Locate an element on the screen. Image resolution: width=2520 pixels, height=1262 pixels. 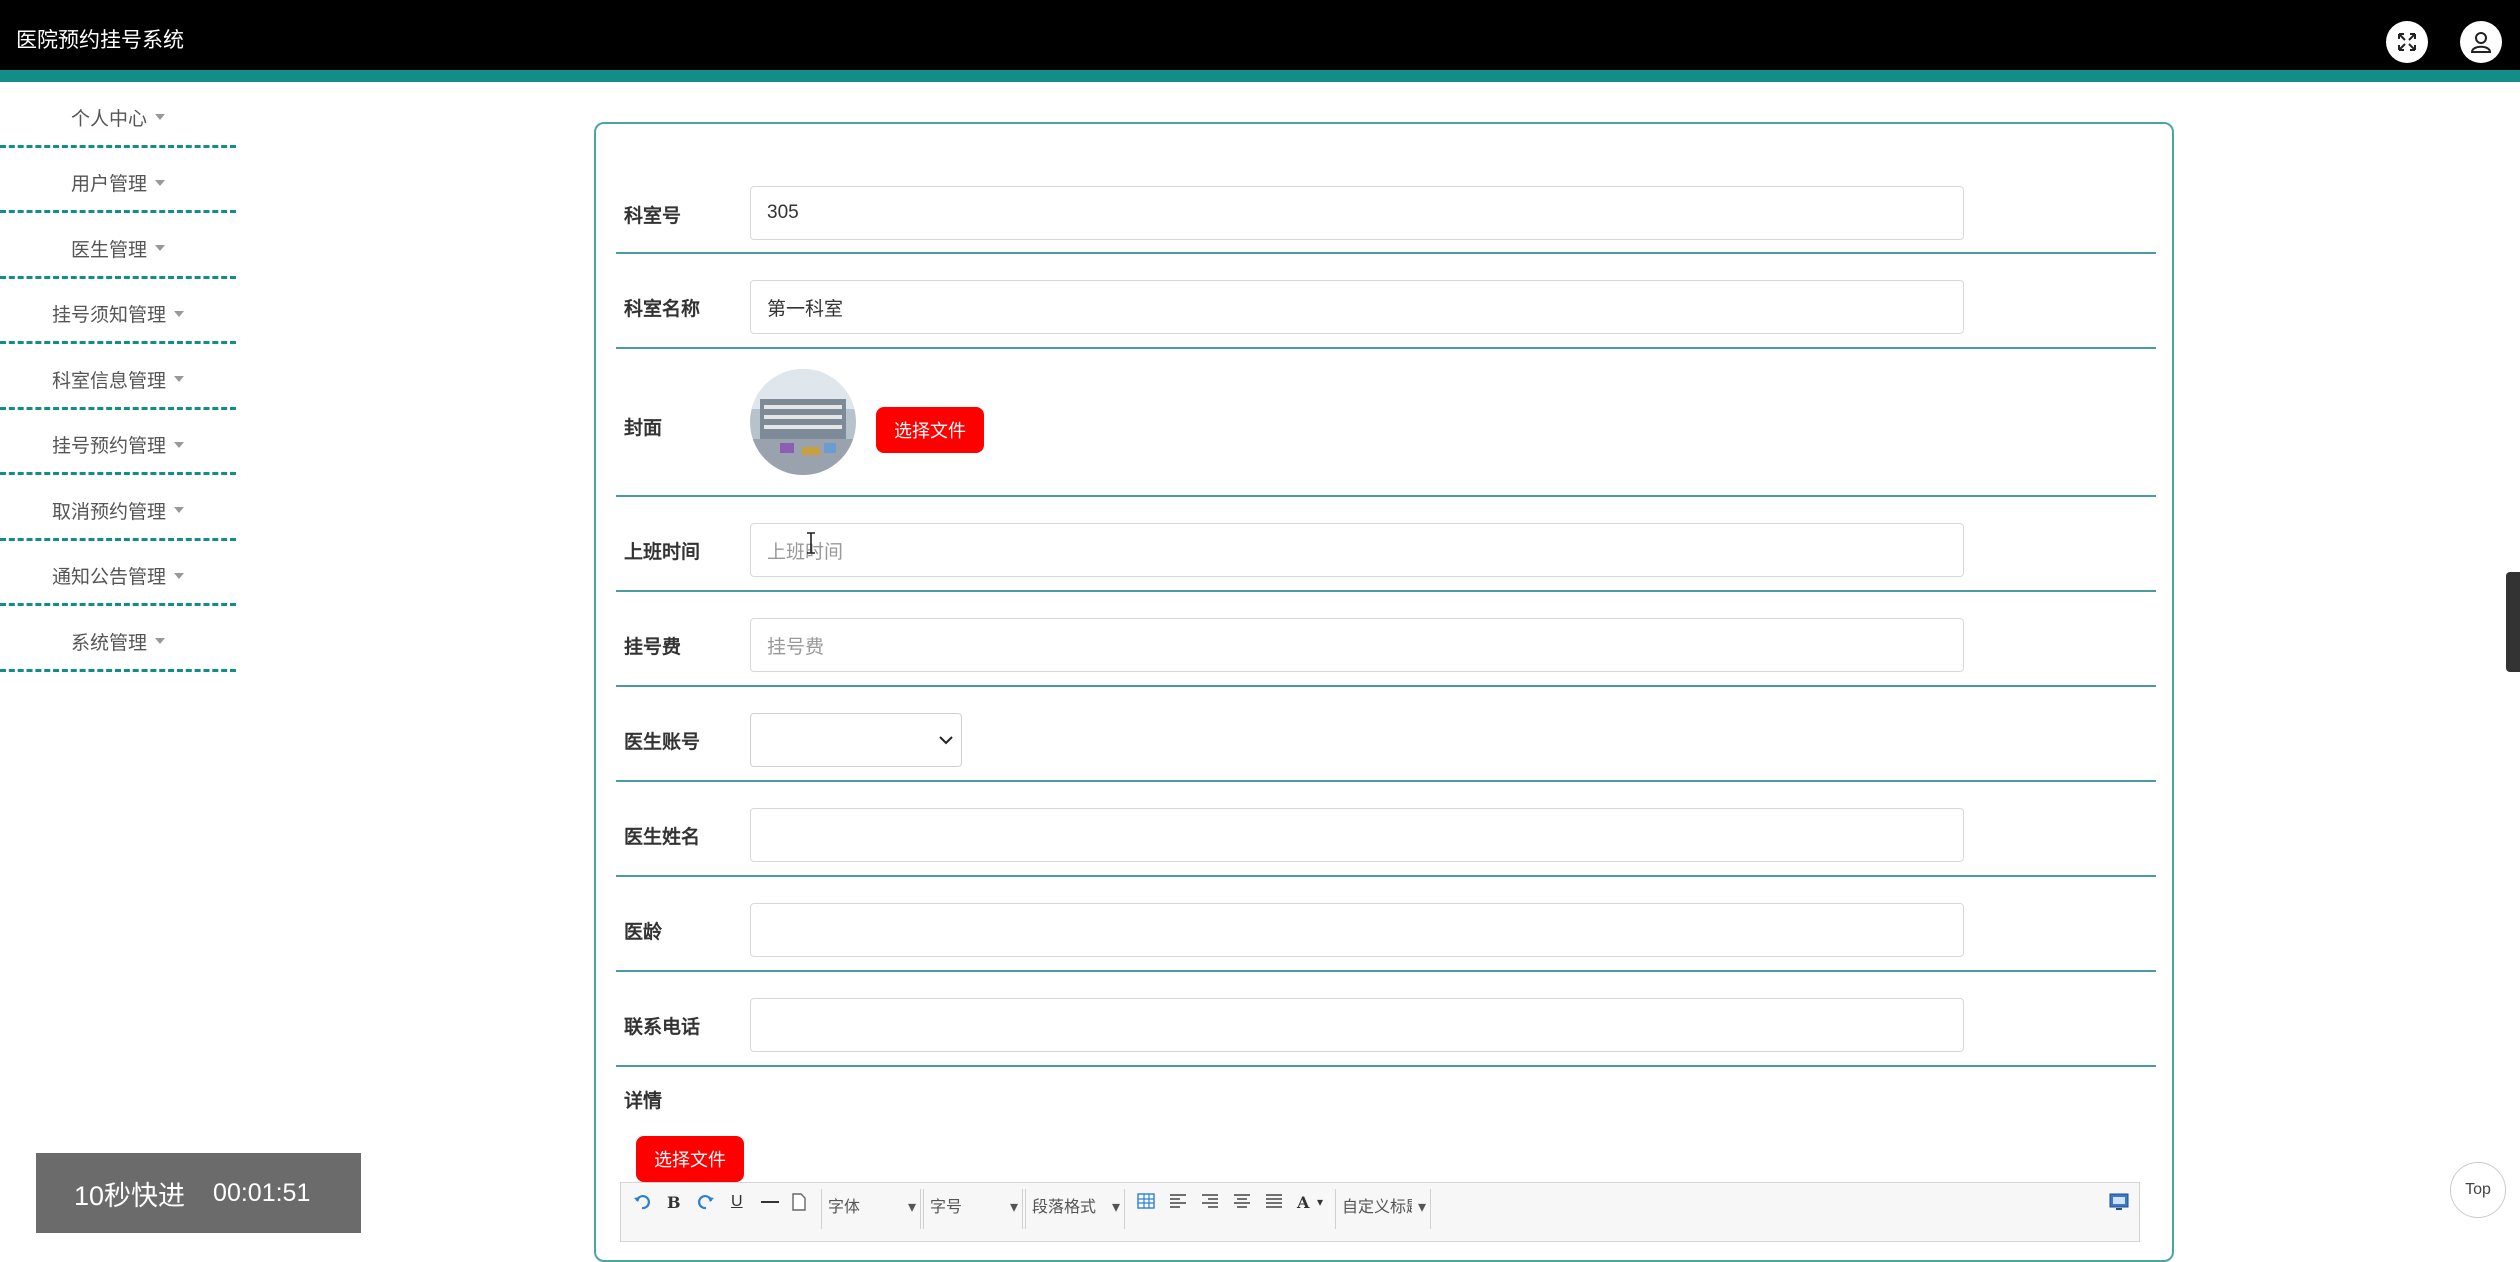
side-scroll-handle is located at coordinates (2513, 622).